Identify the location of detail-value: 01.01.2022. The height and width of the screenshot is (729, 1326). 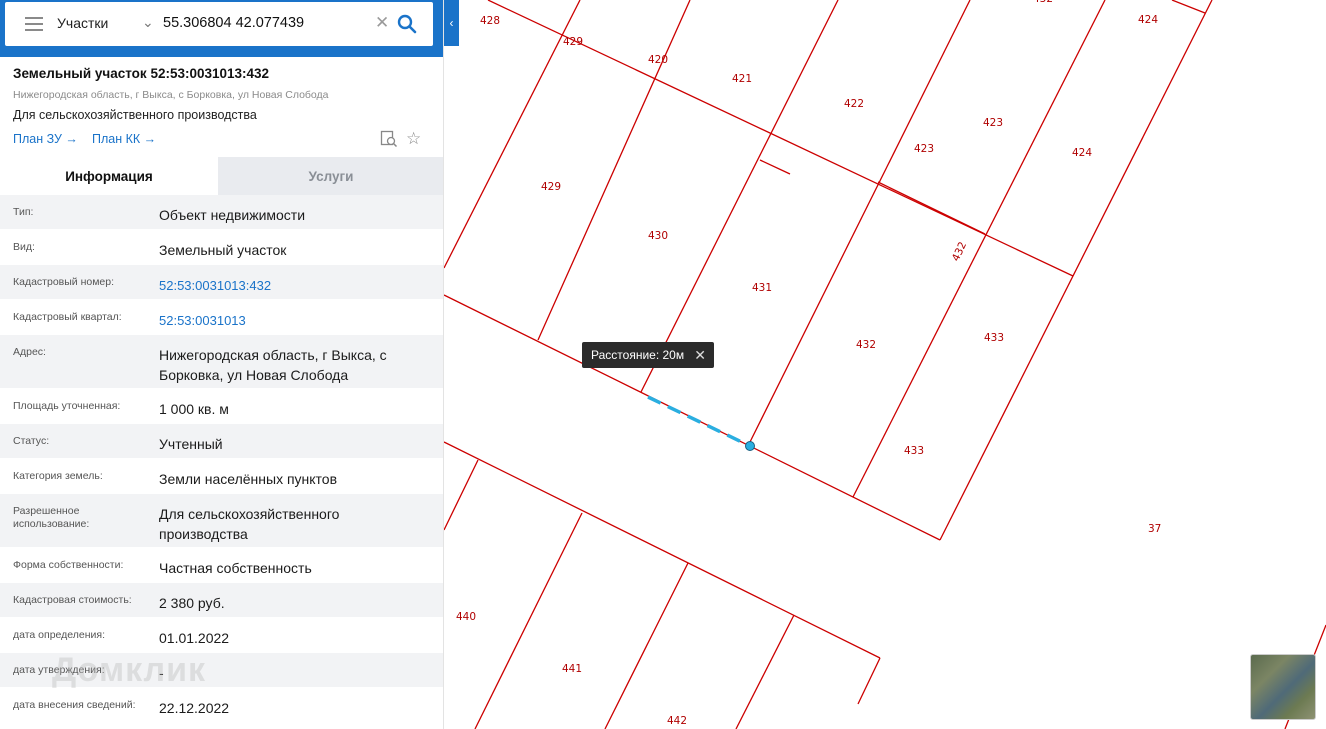
(194, 638).